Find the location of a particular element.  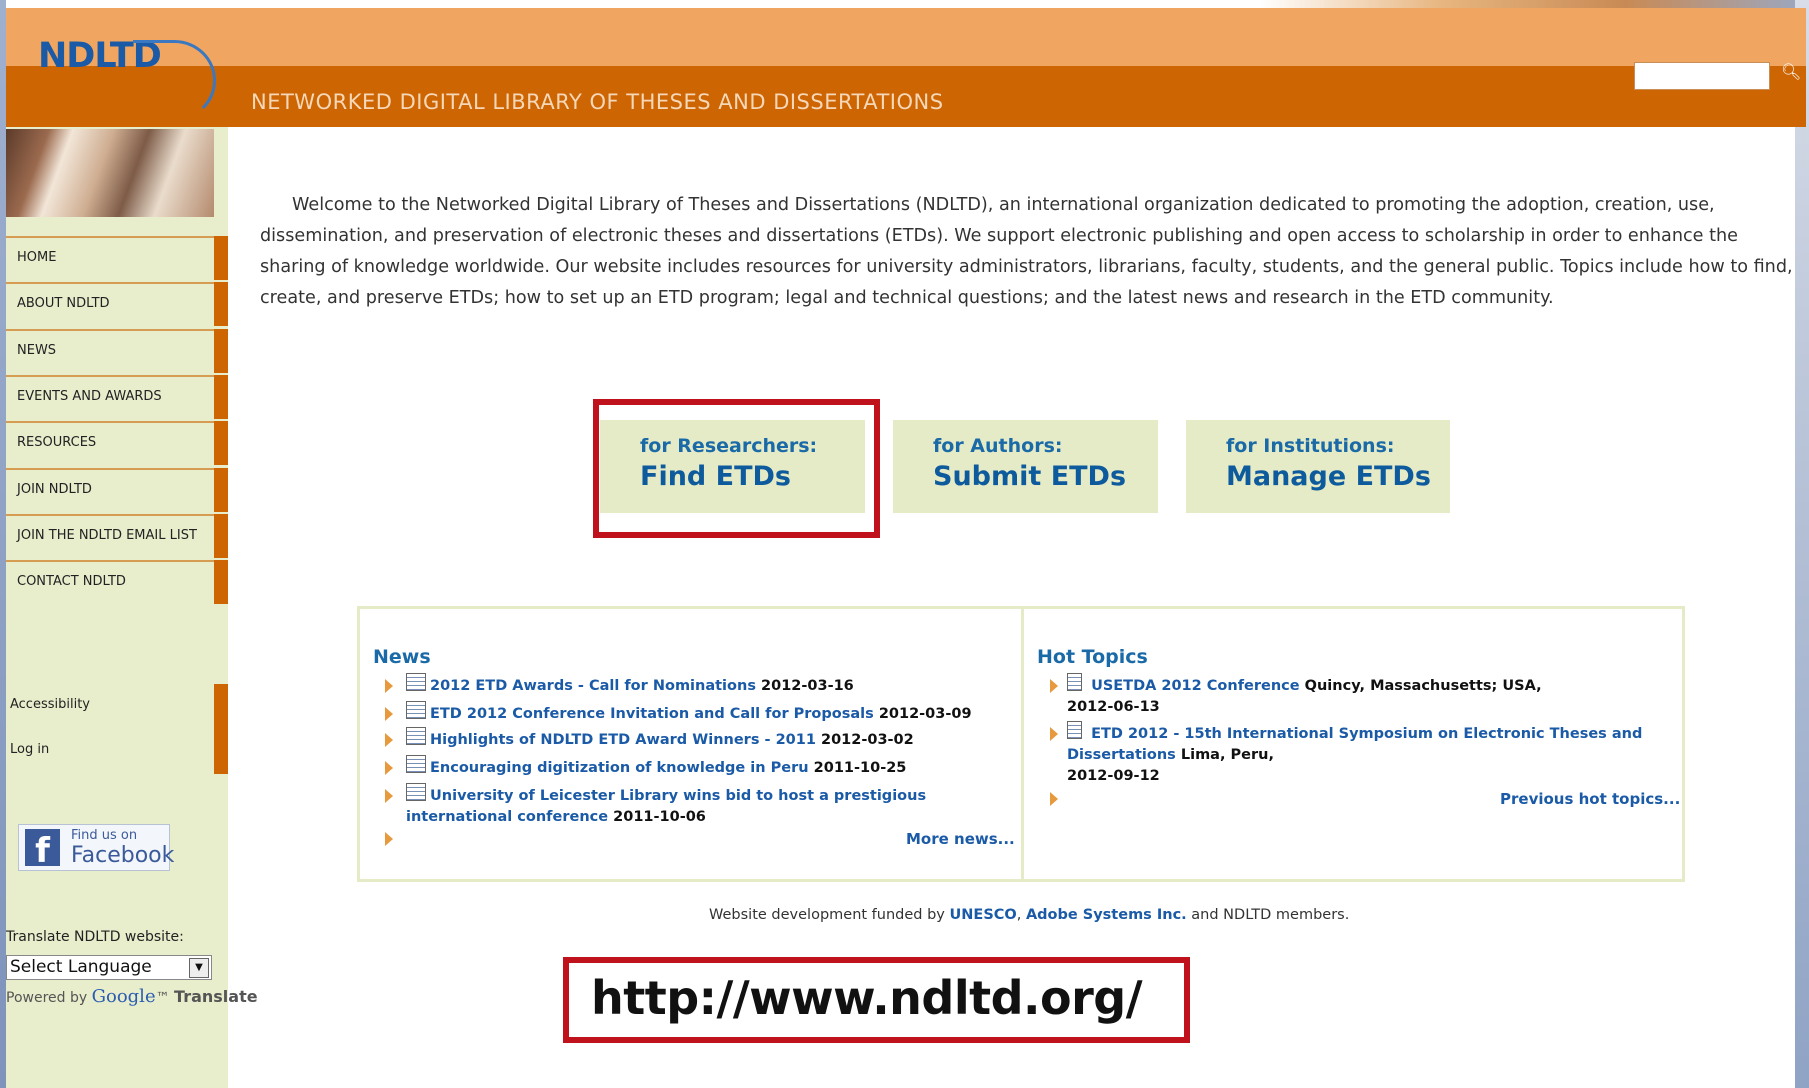

role-subtitle: for Authors: is located at coordinates (998, 446).